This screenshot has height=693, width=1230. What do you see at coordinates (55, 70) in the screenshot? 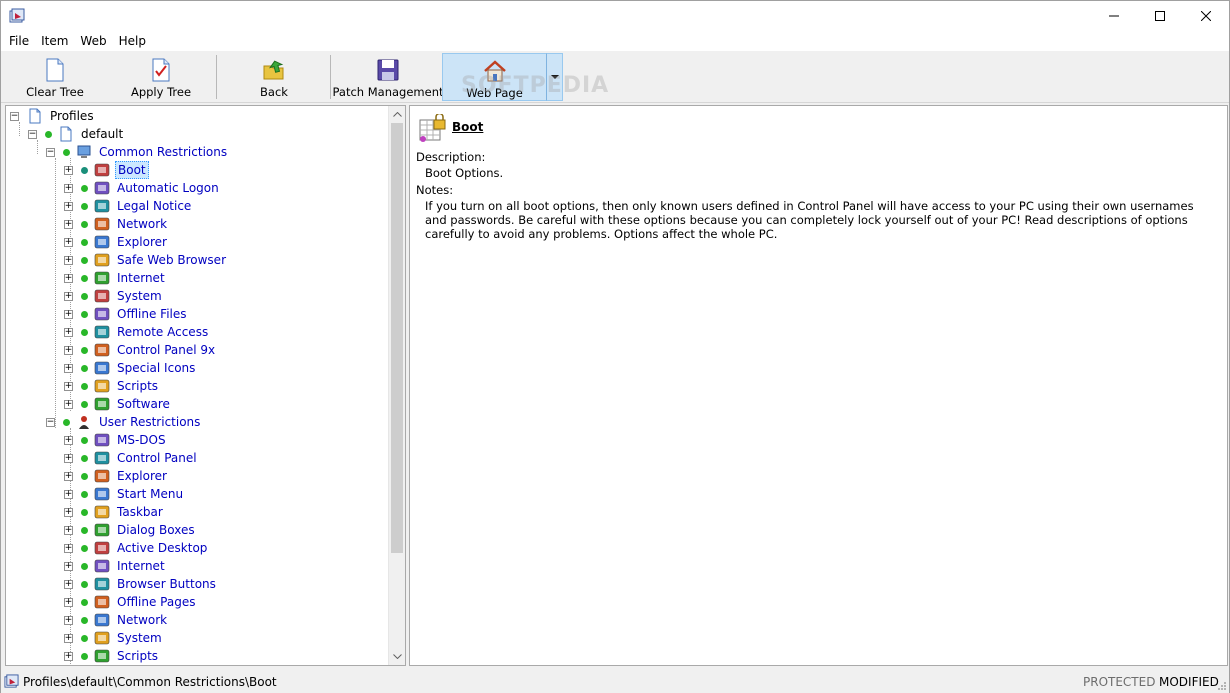
I see `blank-page-icon` at bounding box center [55, 70].